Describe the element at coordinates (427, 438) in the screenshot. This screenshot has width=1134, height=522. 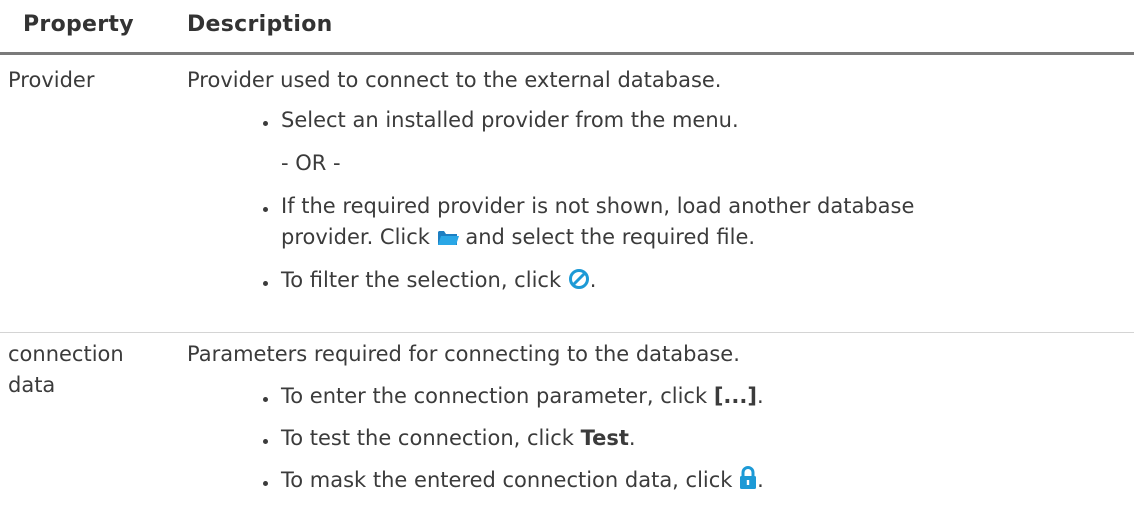
I see `bullet-text: To test the connection, click` at that location.